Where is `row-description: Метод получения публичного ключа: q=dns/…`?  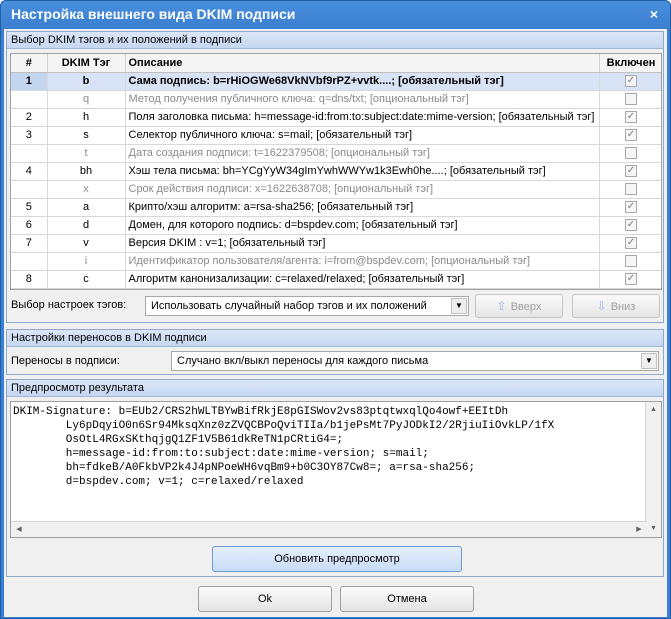
row-description: Метод получения публичного ключа: q=dns/… is located at coordinates (362, 99).